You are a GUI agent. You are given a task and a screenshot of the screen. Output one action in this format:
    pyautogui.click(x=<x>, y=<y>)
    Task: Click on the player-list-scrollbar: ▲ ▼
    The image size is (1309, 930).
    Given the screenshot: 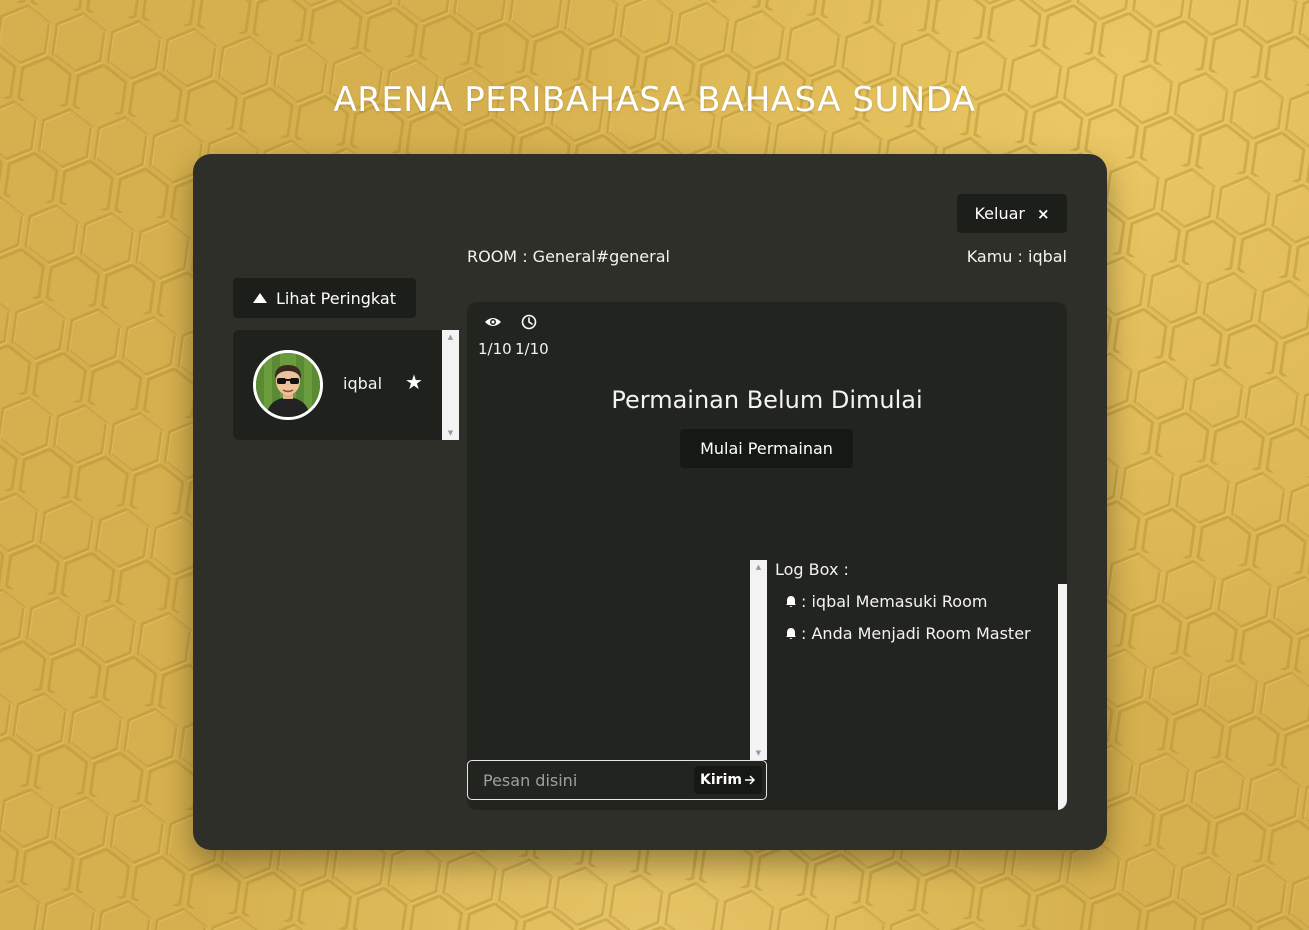 What is the action you would take?
    pyautogui.click(x=450, y=385)
    